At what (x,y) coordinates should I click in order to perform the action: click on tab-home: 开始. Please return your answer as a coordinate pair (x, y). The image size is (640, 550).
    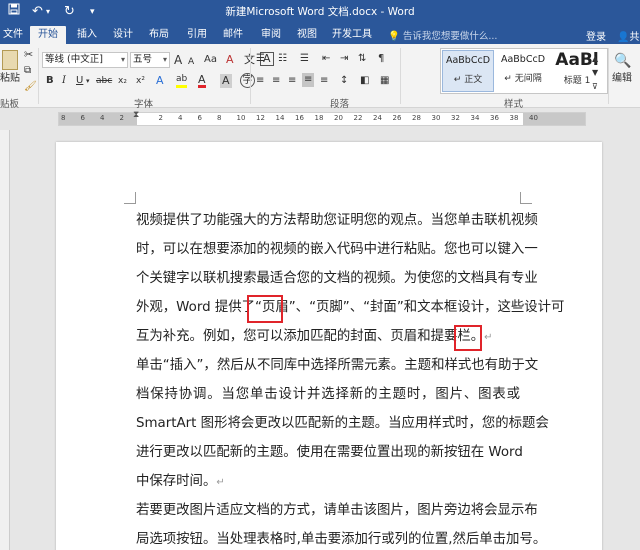
    Looking at the image, I should click on (48, 35).